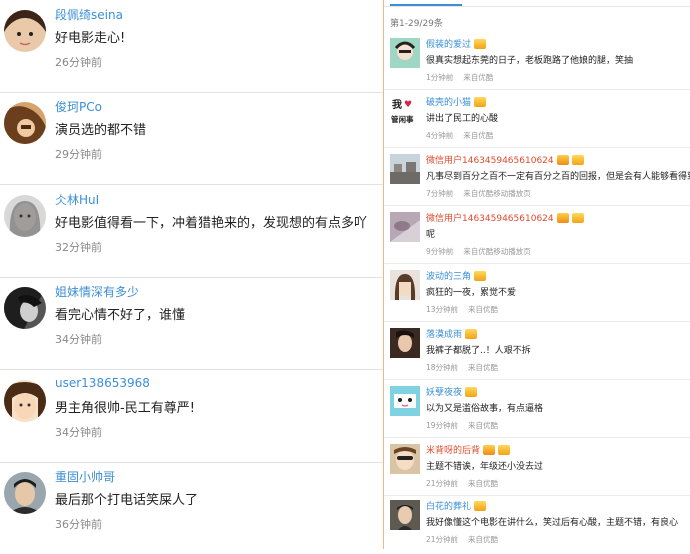 The width and height of the screenshot is (690, 554). Describe the element at coordinates (478, 351) in the screenshot. I see `comment-text: 我裤子都脱了..！人艰不拆` at that location.